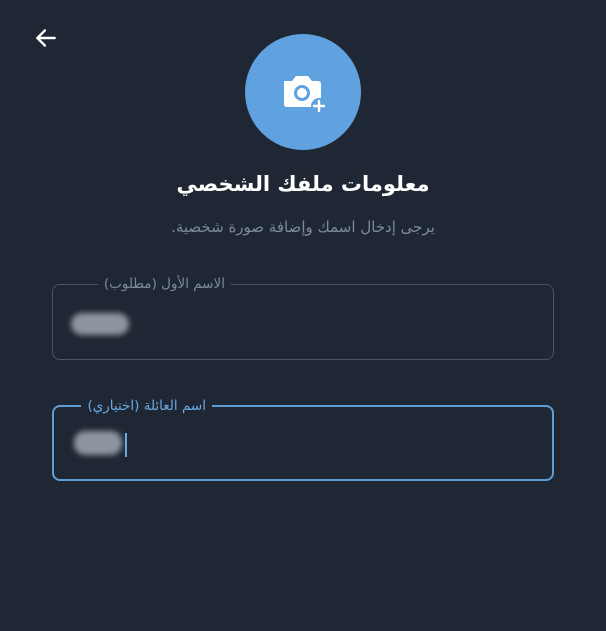 The image size is (606, 631). I want to click on first-name-label: الاسم الأول (مطلوب), so click(164, 284).